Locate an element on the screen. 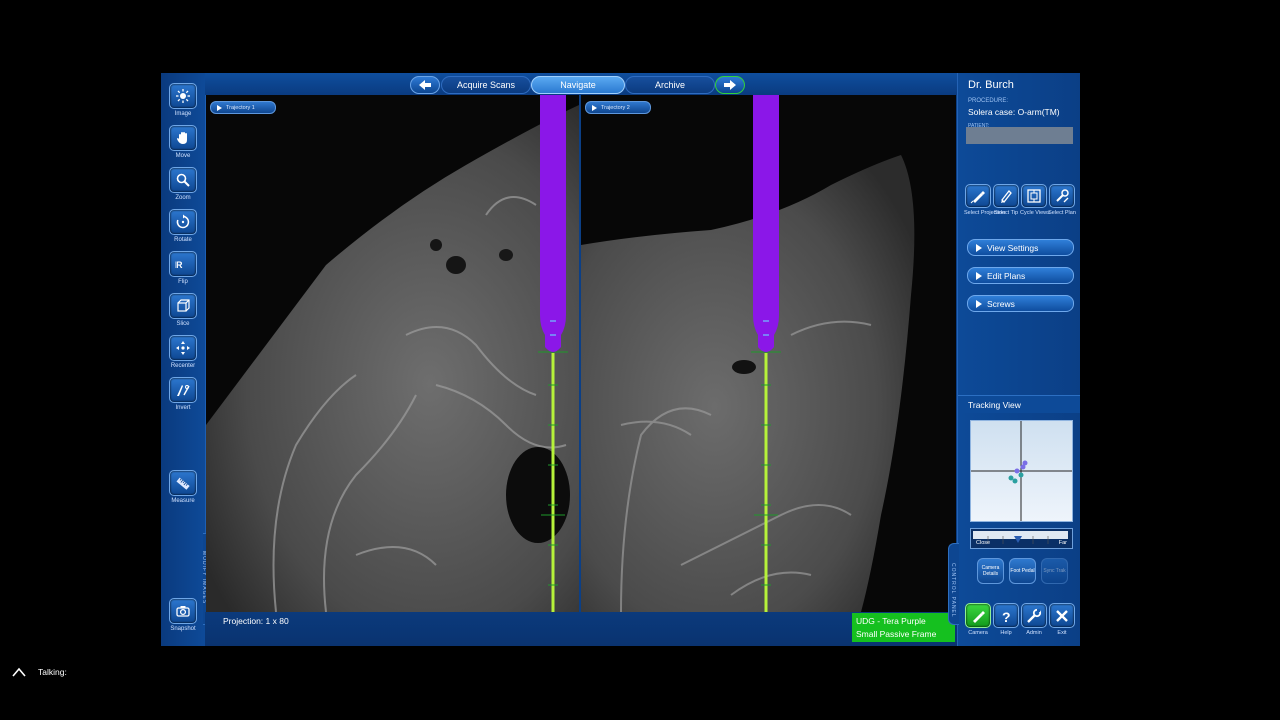 Image resolution: width=1280 pixels, height=720 pixels. nav-back-button is located at coordinates (425, 85).